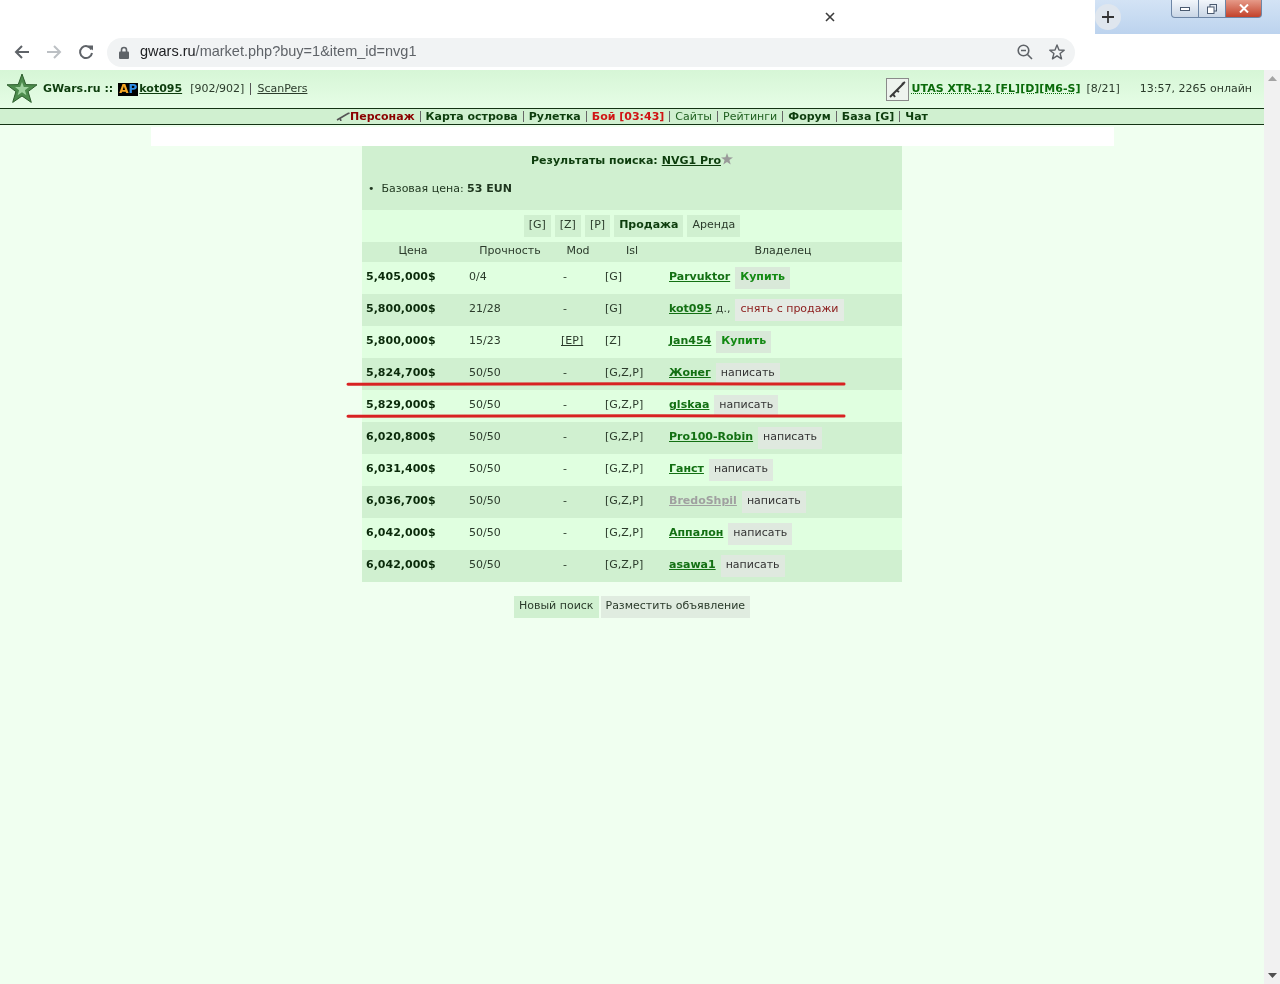 This screenshot has width=1280, height=984. I want to click on new-tab-button, so click(1108, 17).